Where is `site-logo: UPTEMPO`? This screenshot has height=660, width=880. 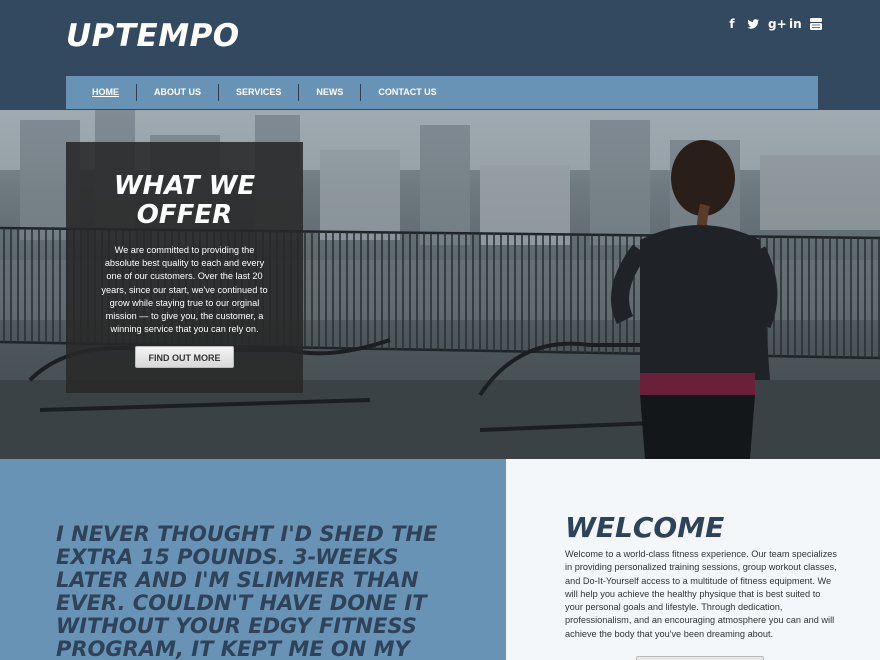
site-logo: UPTEMPO is located at coordinates (153, 36).